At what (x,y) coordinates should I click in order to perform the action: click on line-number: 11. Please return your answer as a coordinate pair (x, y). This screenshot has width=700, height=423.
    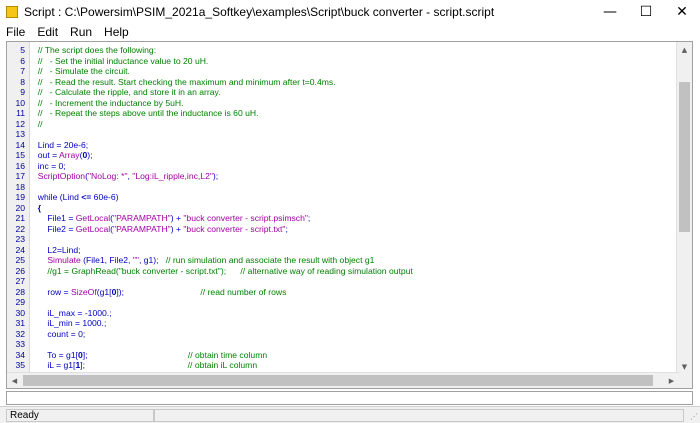
    Looking at the image, I should click on (20, 113).